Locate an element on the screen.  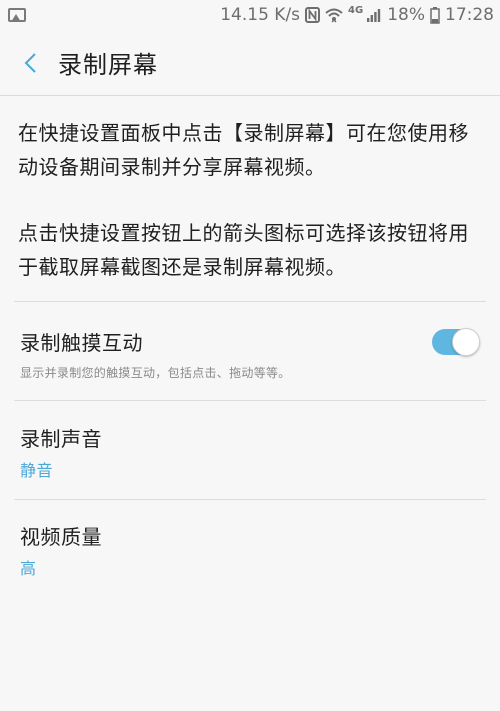
setting-record-touch-subtitle: 显示并录制您的触摸互动，包括点击、拖动等等。 is located at coordinates (155, 373).